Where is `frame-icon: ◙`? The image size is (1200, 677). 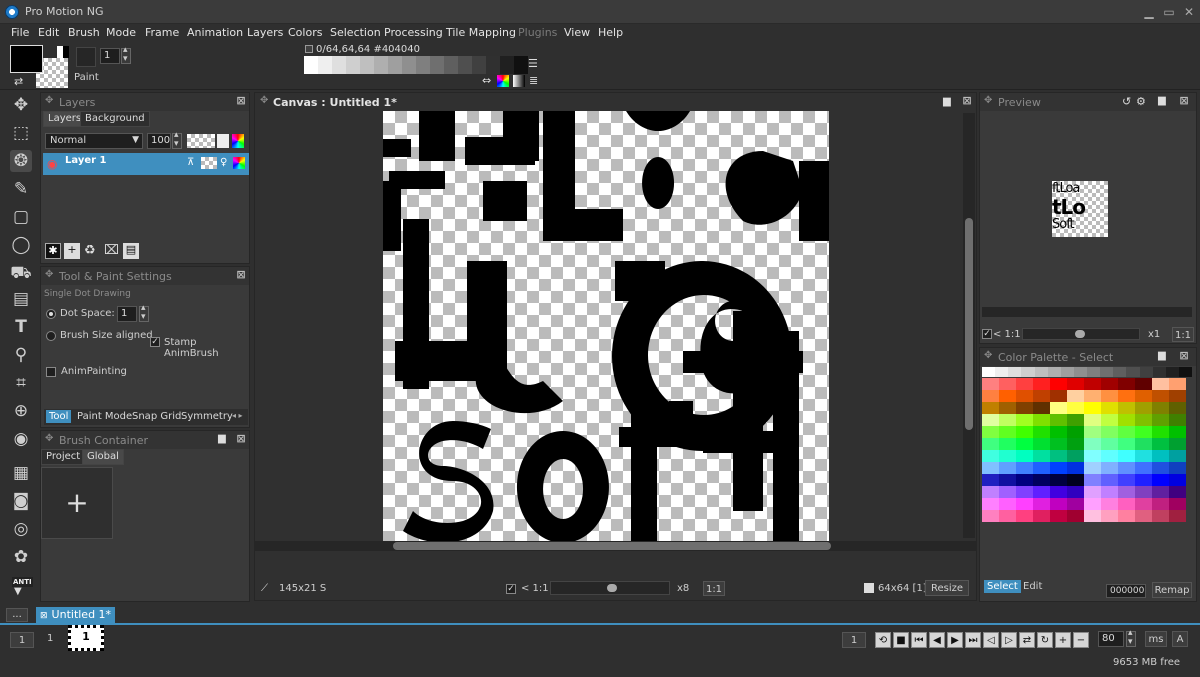 frame-icon: ◙ is located at coordinates (21, 501).